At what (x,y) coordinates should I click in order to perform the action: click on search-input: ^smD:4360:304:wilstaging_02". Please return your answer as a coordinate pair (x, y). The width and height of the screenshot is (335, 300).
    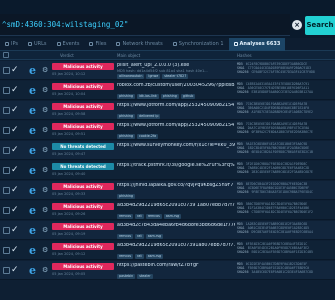
    Looking at the image, I should click on (145, 25).